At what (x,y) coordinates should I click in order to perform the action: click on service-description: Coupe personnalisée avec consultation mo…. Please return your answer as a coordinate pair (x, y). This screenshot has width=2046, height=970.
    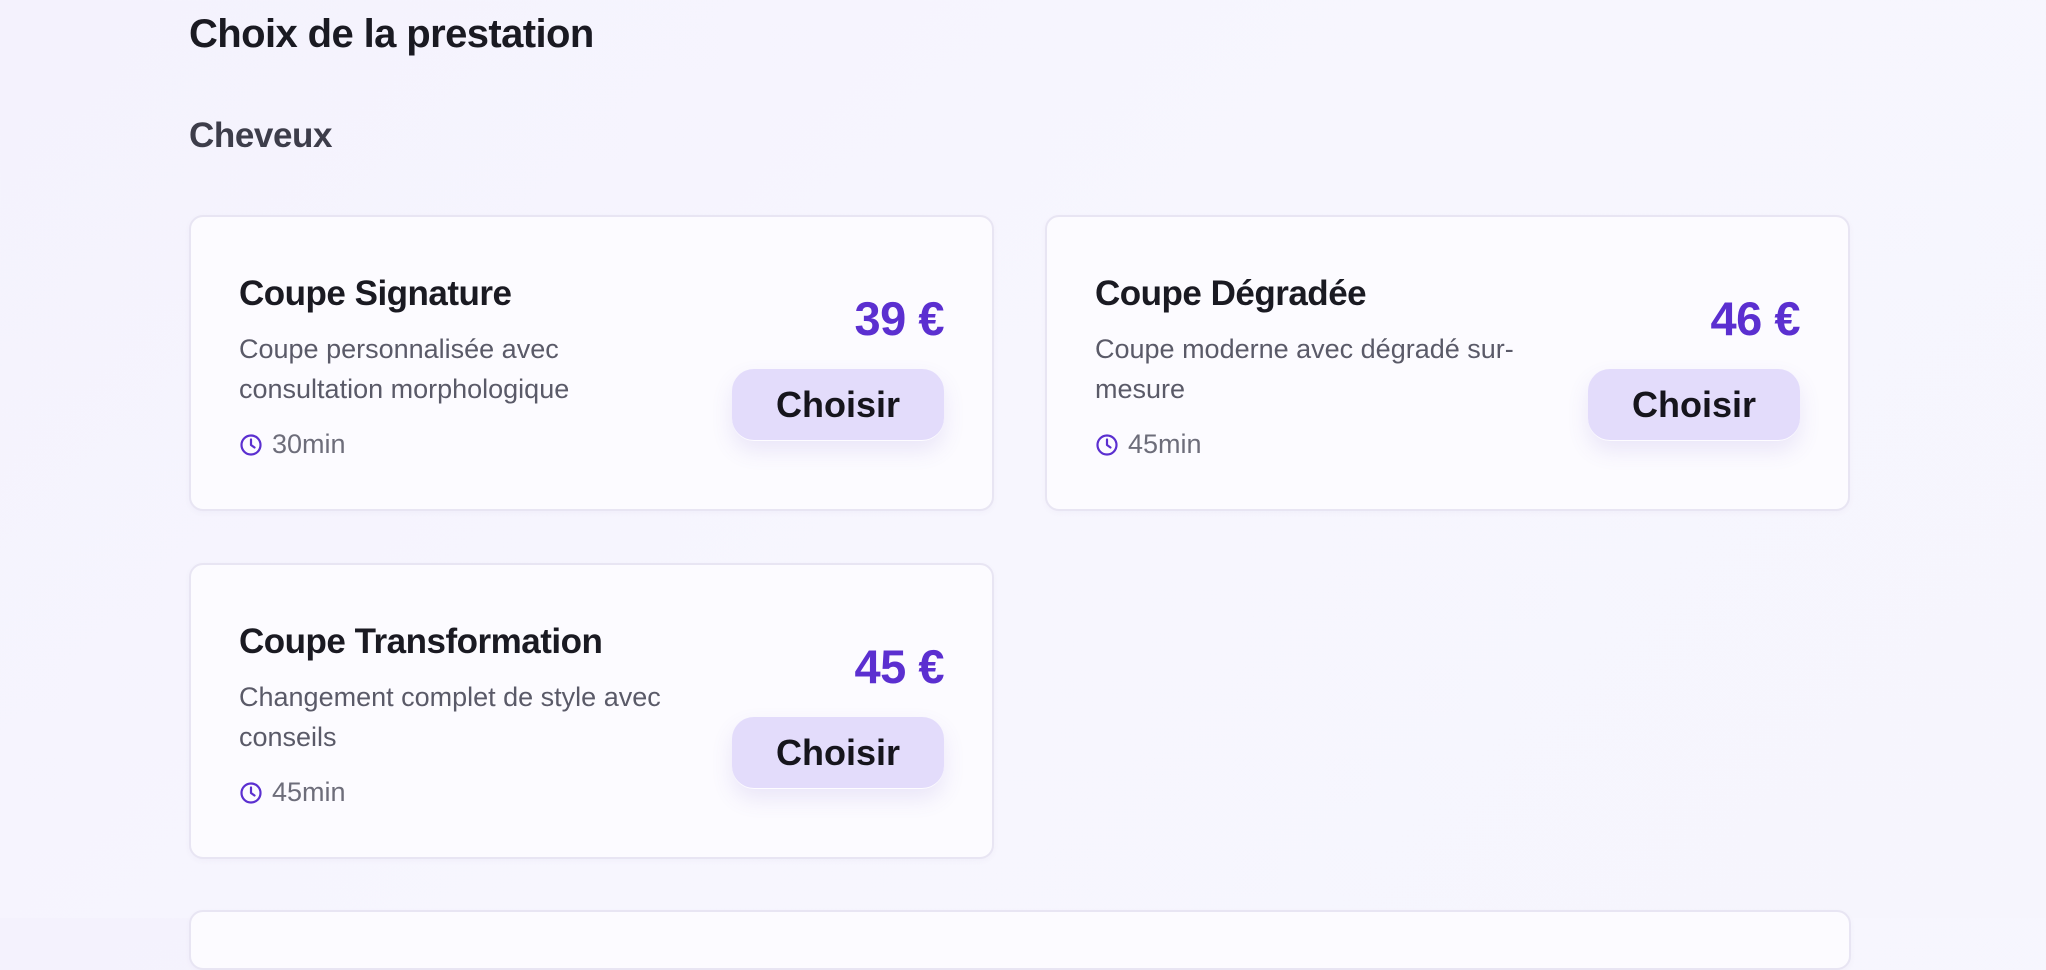
    Looking at the image, I should click on (404, 369).